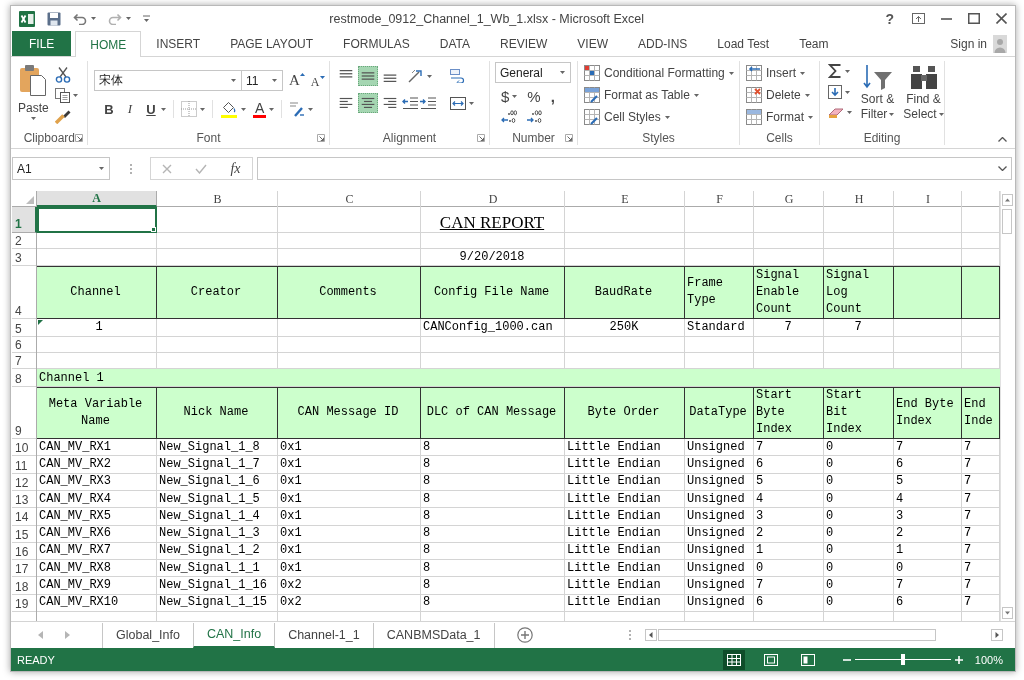  What do you see at coordinates (24, 241) in the screenshot?
I see `row-number: 2` at bounding box center [24, 241].